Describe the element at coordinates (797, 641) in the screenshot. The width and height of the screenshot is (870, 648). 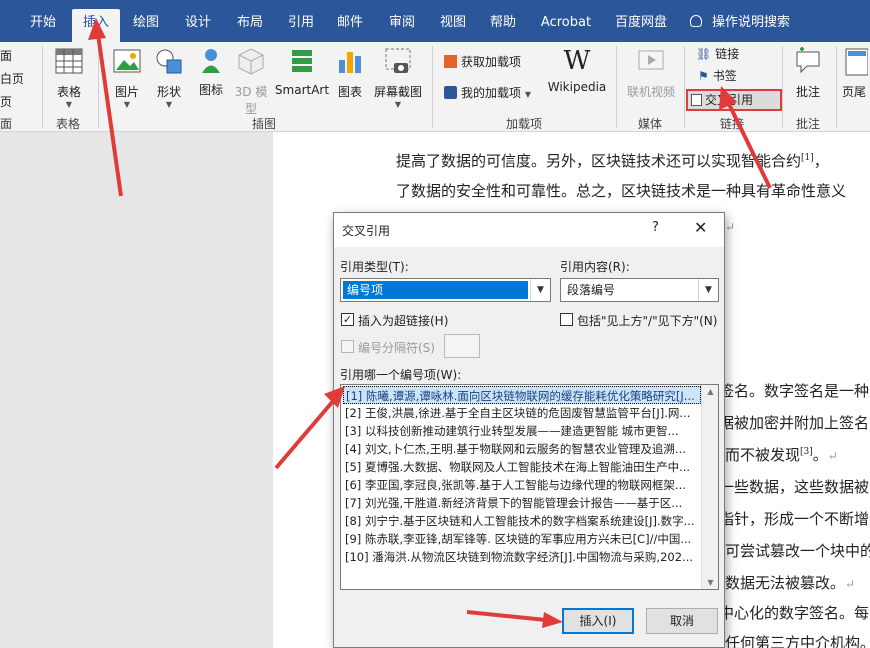
I see `doc-line: 任何第三方中介机构。` at that location.